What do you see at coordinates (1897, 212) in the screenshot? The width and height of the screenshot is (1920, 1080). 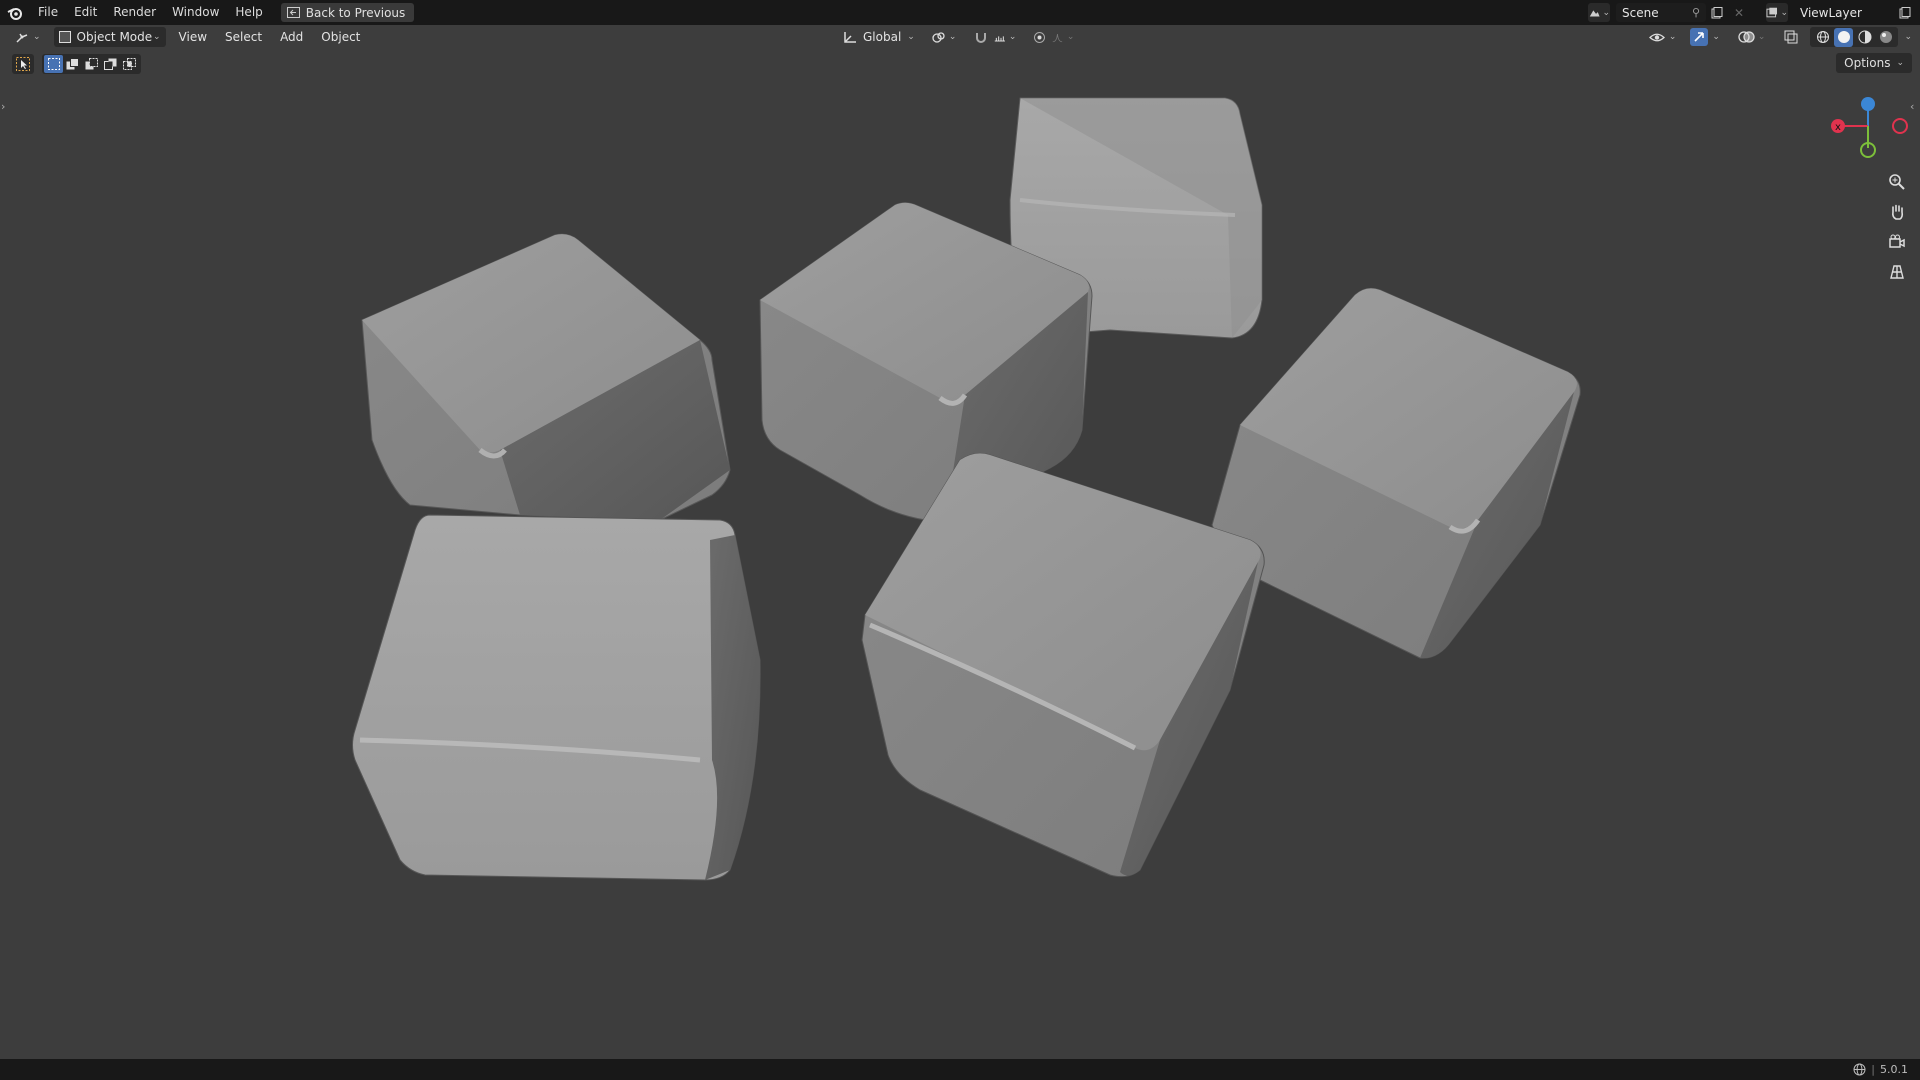 I see `pan-hand-icon` at bounding box center [1897, 212].